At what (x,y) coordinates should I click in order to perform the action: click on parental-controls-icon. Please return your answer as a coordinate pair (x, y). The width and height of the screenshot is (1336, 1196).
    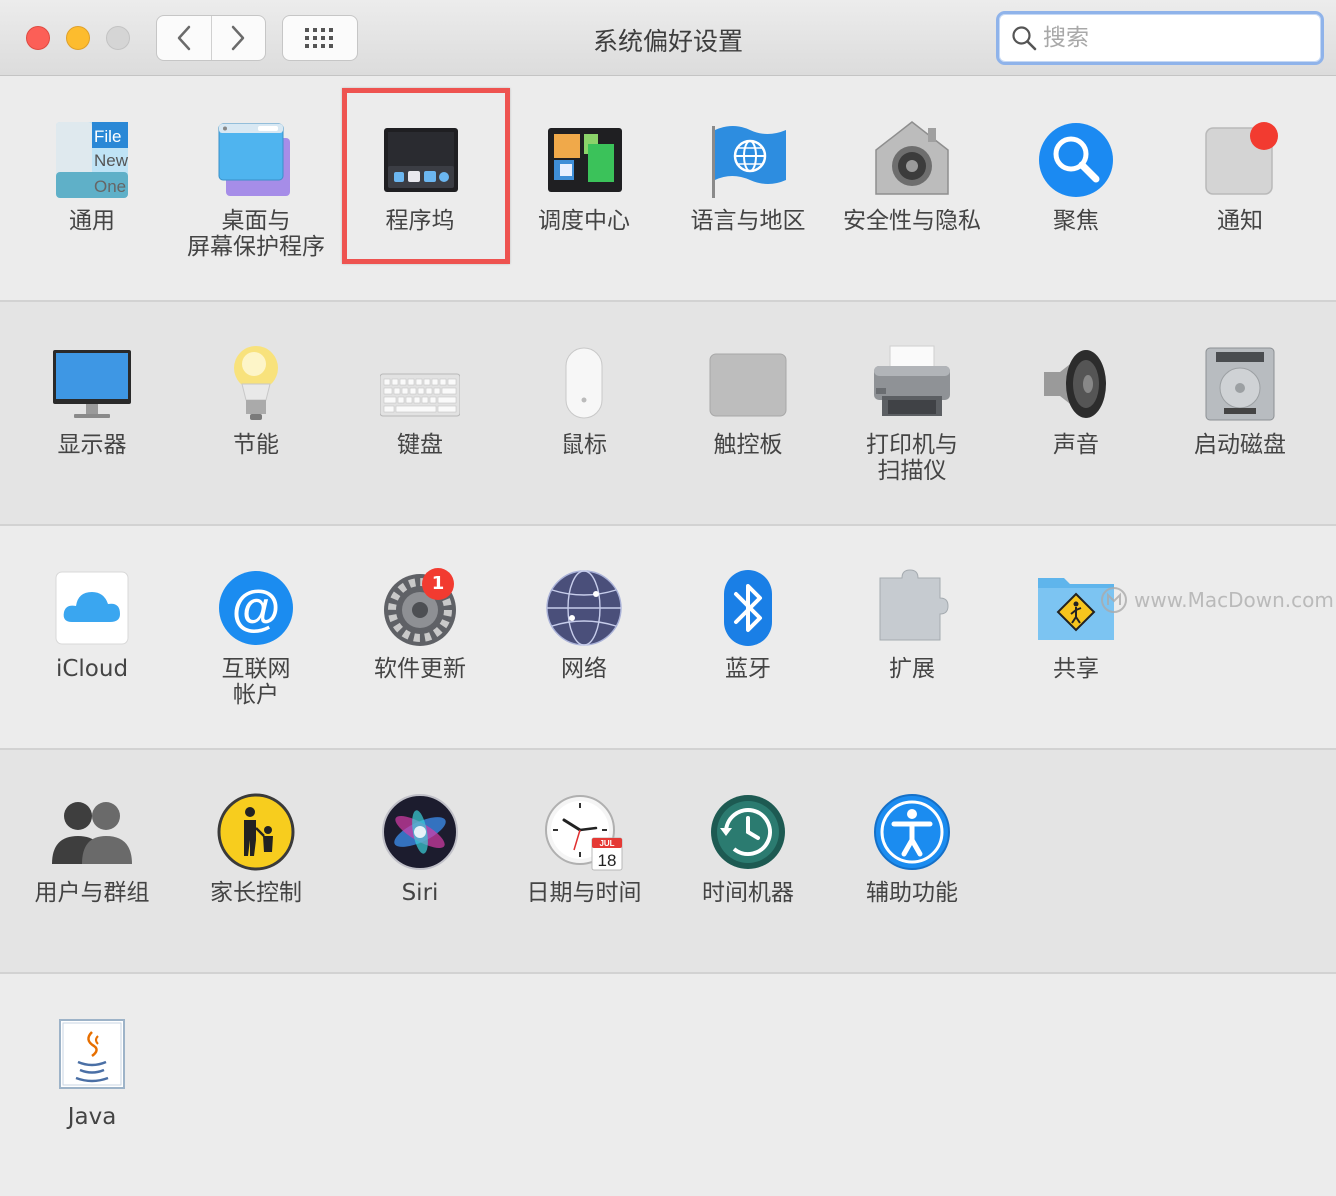
    Looking at the image, I should click on (256, 832).